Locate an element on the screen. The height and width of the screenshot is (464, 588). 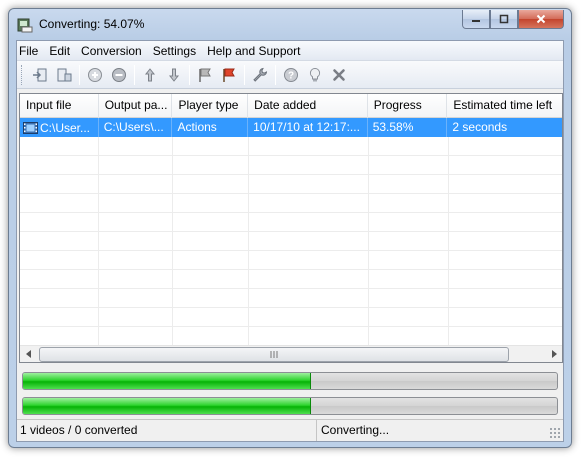
move-down-button is located at coordinates (174, 75).